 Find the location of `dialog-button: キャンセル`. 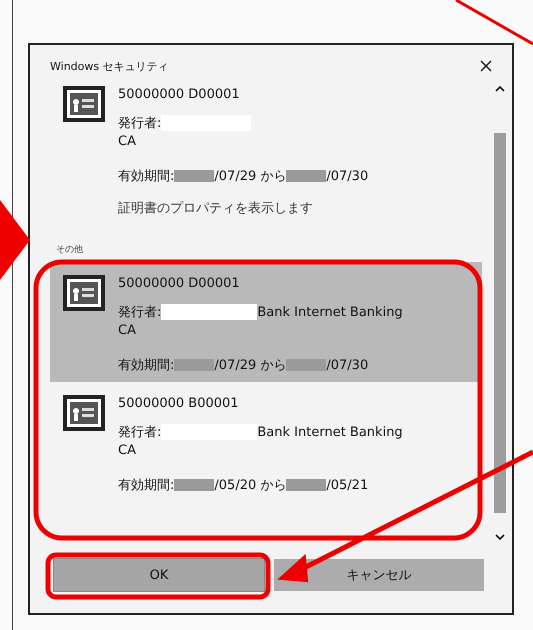

dialog-button: キャンセル is located at coordinates (379, 575).